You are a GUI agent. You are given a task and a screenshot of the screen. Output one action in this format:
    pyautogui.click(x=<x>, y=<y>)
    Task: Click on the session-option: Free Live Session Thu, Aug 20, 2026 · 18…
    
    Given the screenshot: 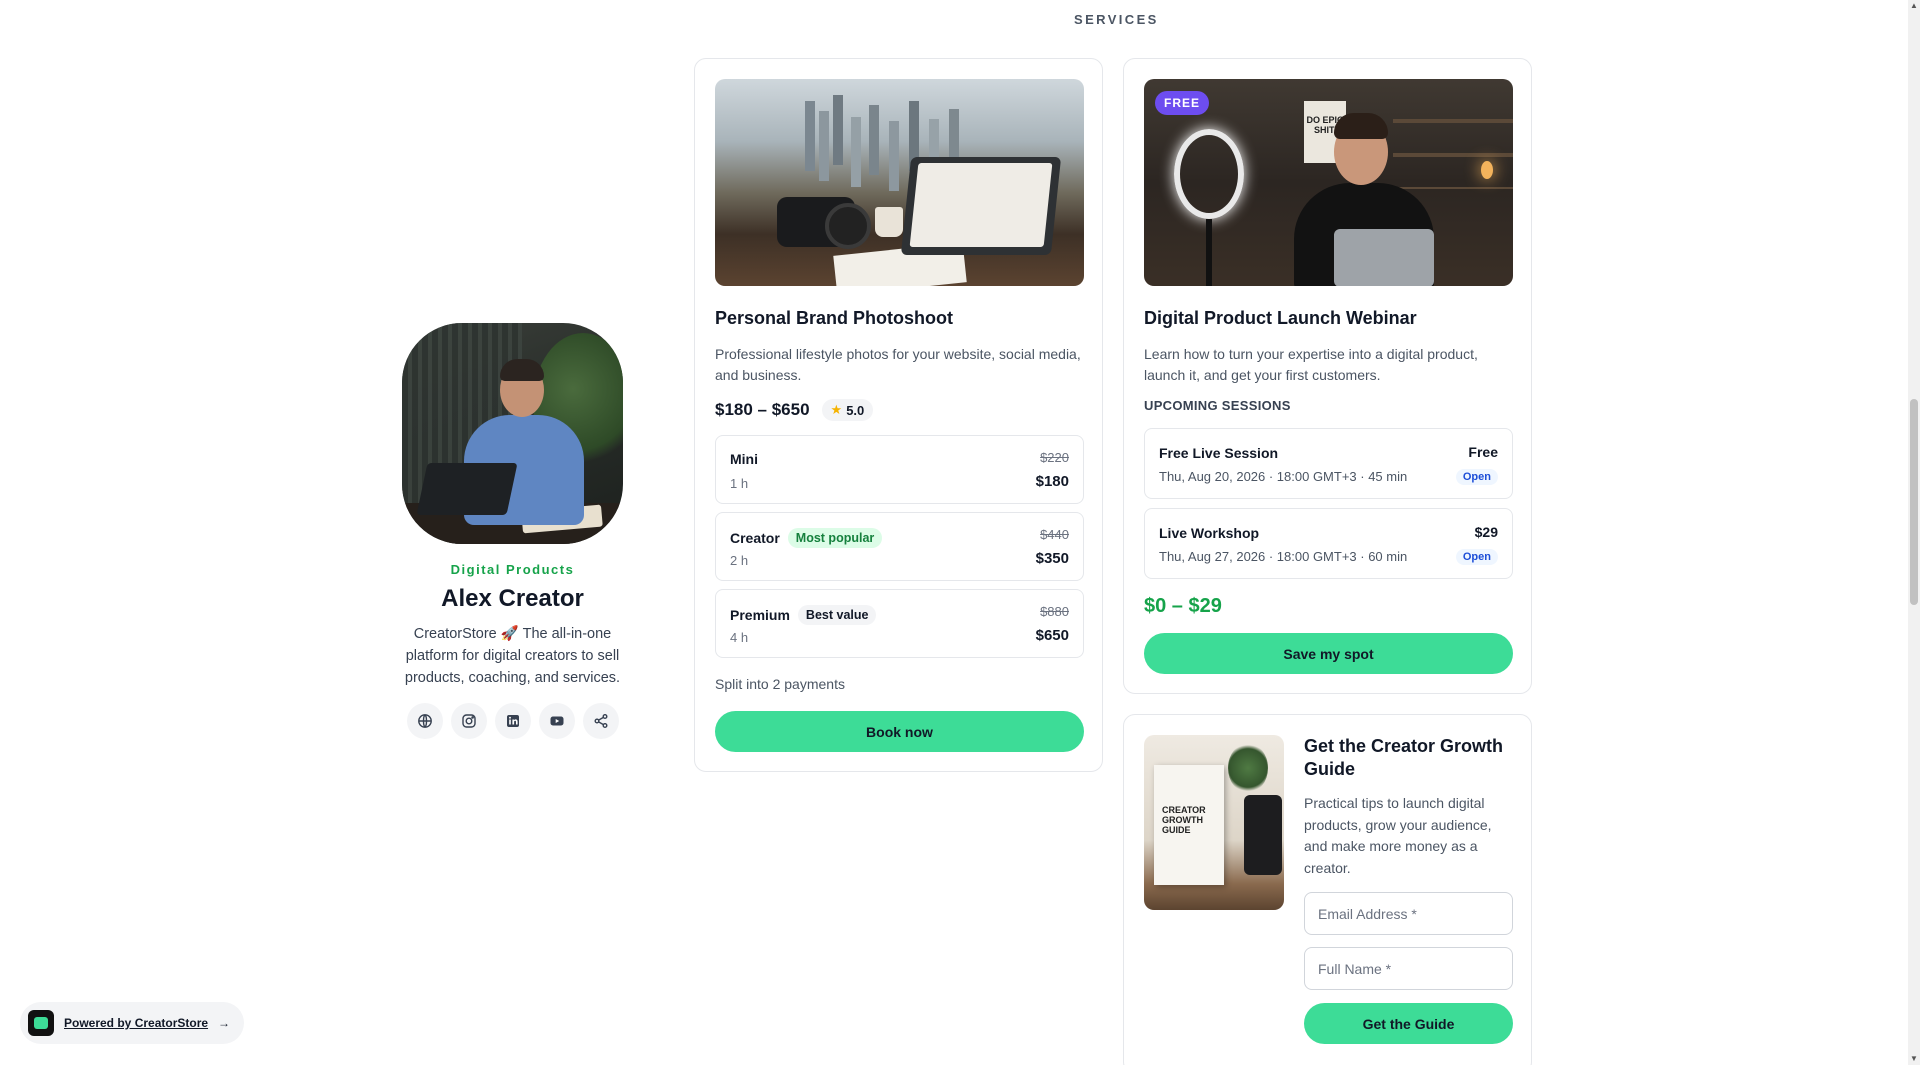 What is the action you would take?
    pyautogui.click(x=1328, y=463)
    